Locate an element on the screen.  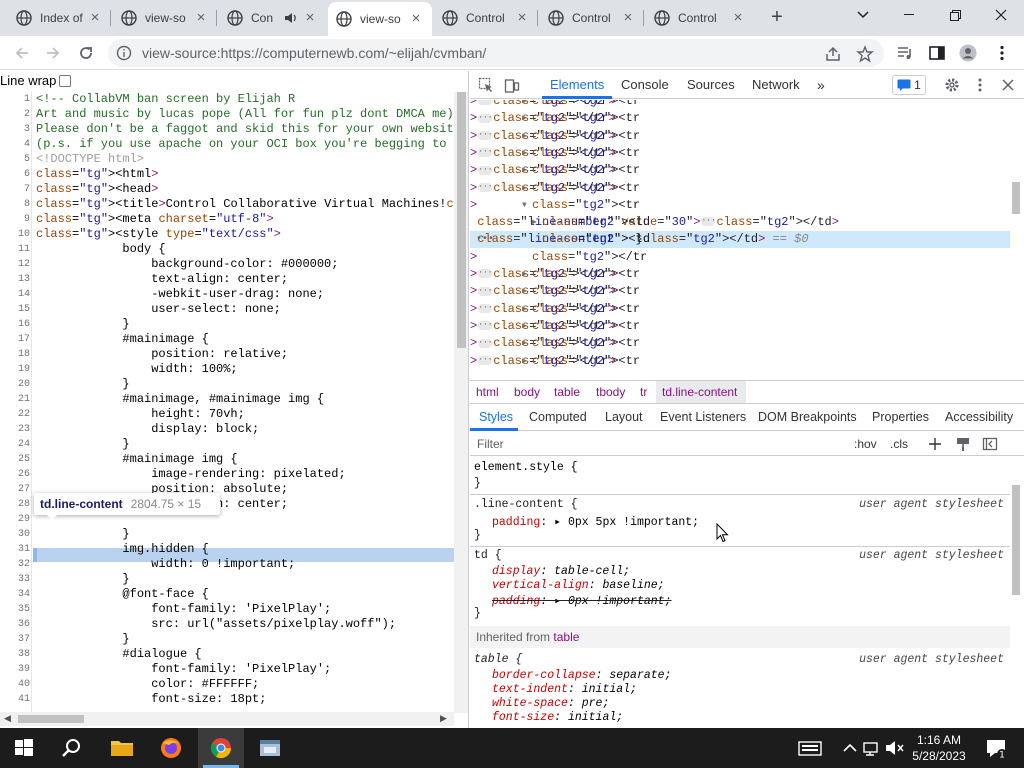
source-vertical-scrollbar is located at coordinates (461, 402).